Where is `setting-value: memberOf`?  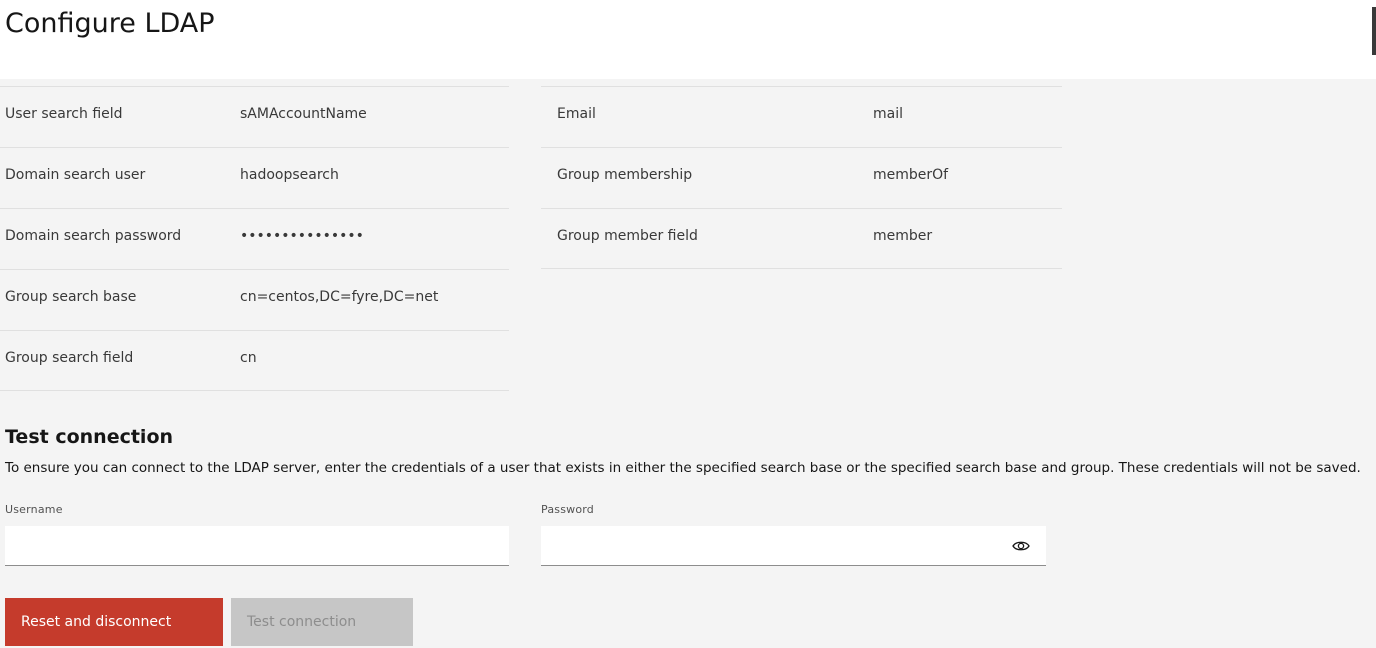 setting-value: memberOf is located at coordinates (911, 175).